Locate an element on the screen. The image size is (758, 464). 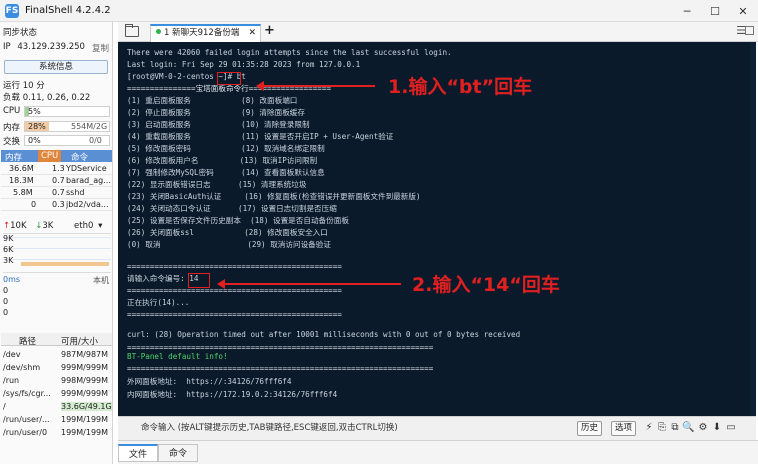
options-button: 选项 is located at coordinates (624, 428).